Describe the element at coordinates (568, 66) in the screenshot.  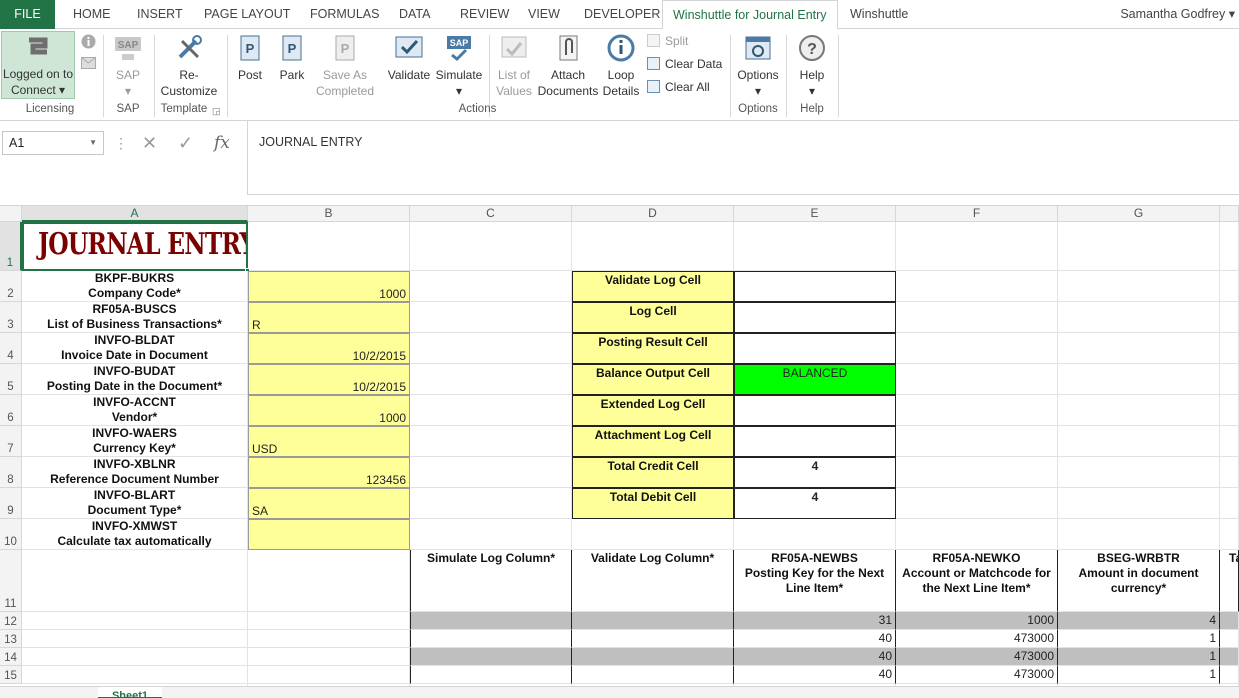
I see `attach-documents-button: Attach Documents` at that location.